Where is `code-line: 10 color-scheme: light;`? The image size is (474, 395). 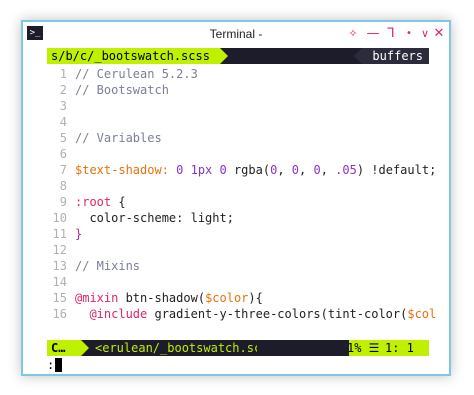
code-line: 10 color-scheme: light; is located at coordinates (238, 218).